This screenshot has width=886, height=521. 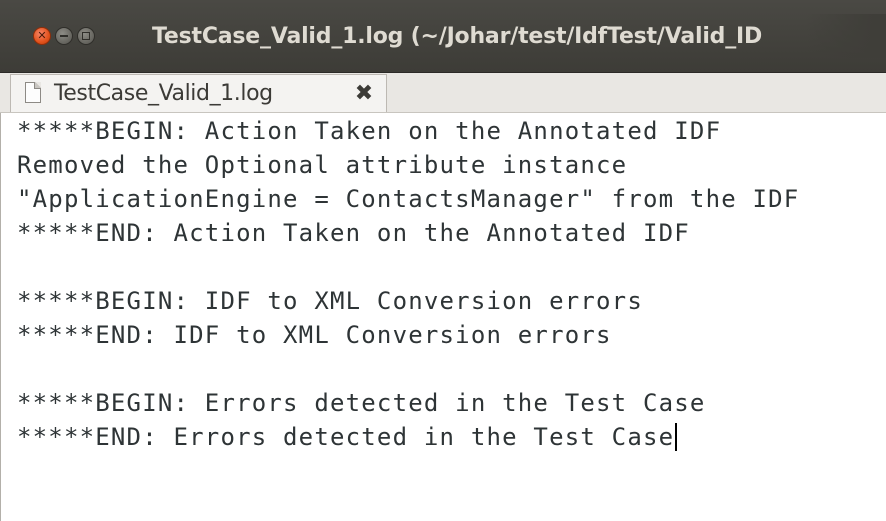 I want to click on tab-label: TestCase_Valid_1.log, so click(x=163, y=93).